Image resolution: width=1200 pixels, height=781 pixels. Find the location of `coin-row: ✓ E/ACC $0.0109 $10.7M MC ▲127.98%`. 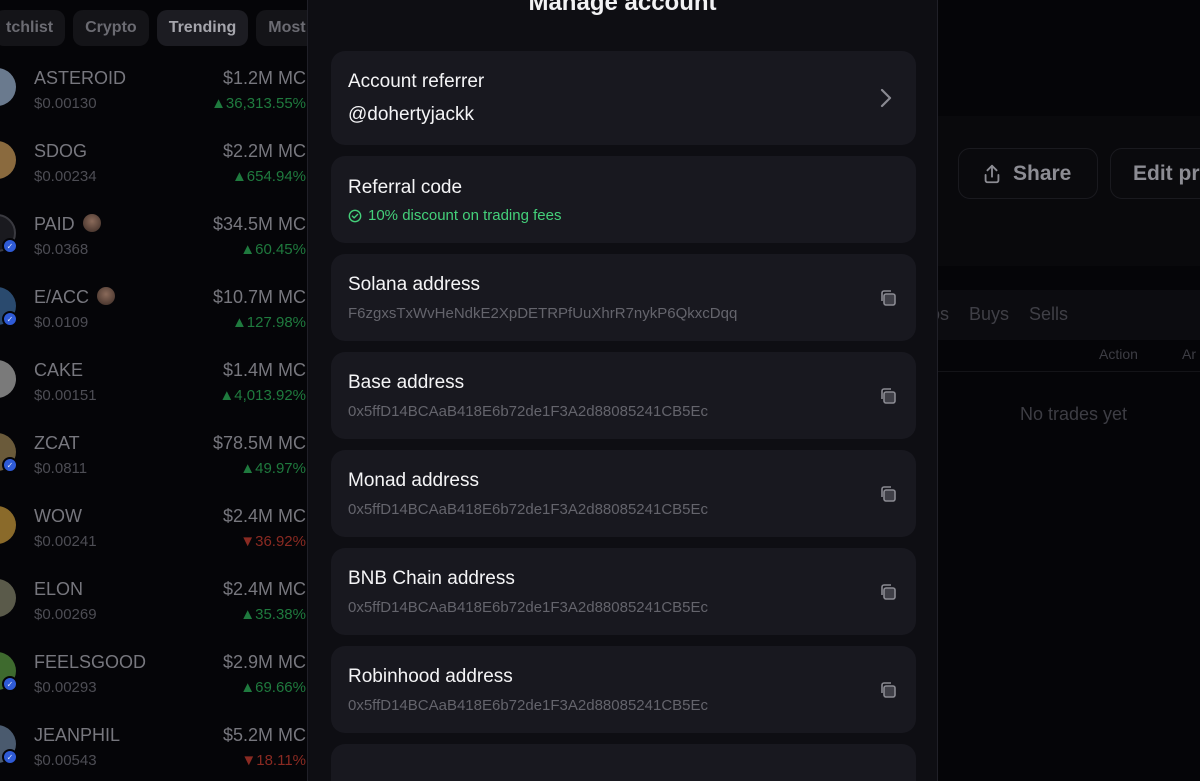

coin-row: ✓ E/ACC $0.0109 $10.7M MC ▲127.98% is located at coordinates (155, 323).